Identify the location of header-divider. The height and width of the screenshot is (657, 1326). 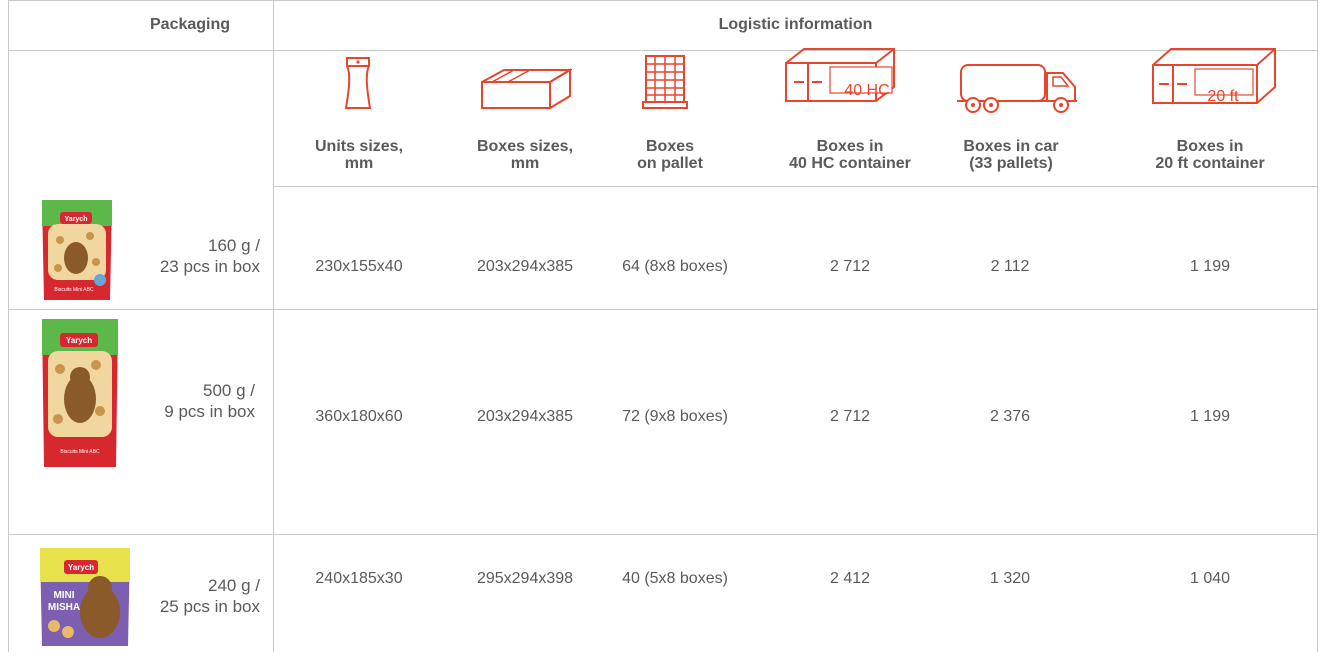
(663, 50).